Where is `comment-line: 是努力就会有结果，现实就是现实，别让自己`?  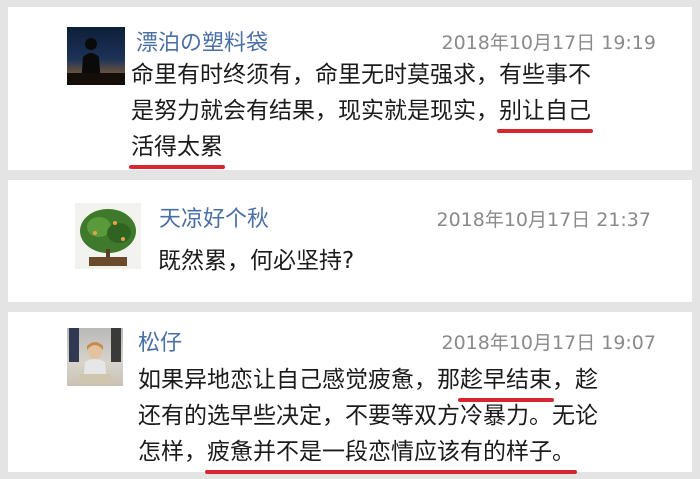
comment-line: 是努力就会有结果，现实就是现实，别让自己 is located at coordinates (362, 113).